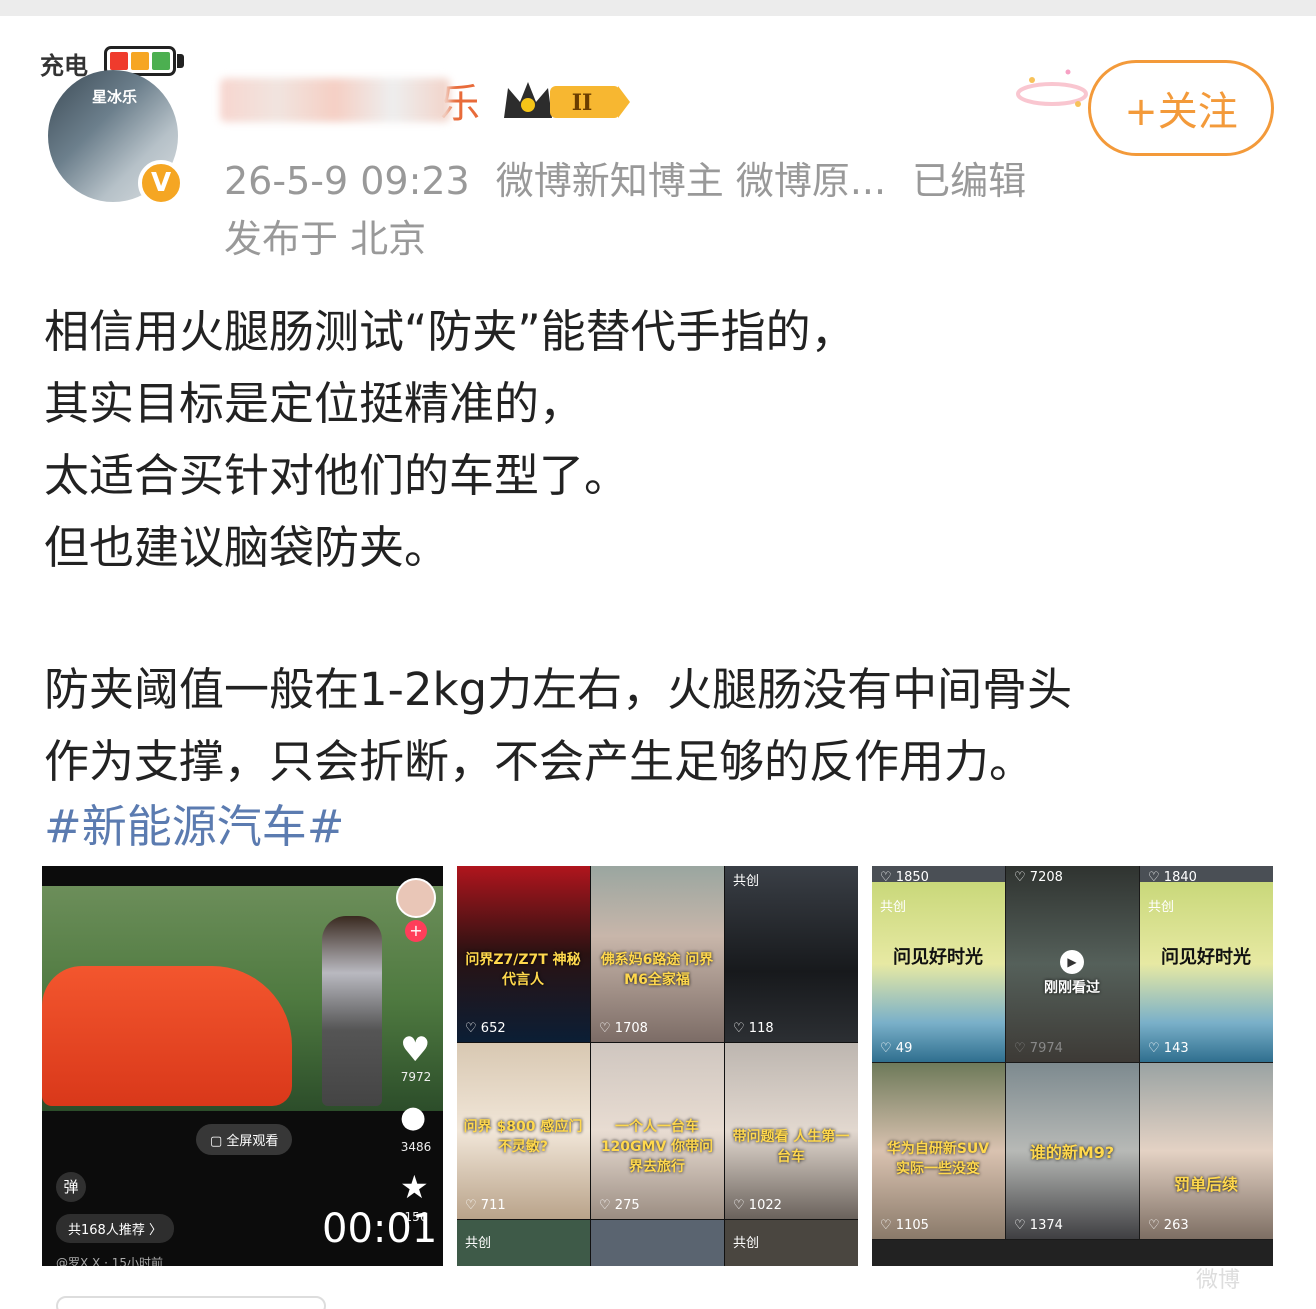  Describe the element at coordinates (619, 1205) in the screenshot. I see `tile-count: ♡ 275` at that location.